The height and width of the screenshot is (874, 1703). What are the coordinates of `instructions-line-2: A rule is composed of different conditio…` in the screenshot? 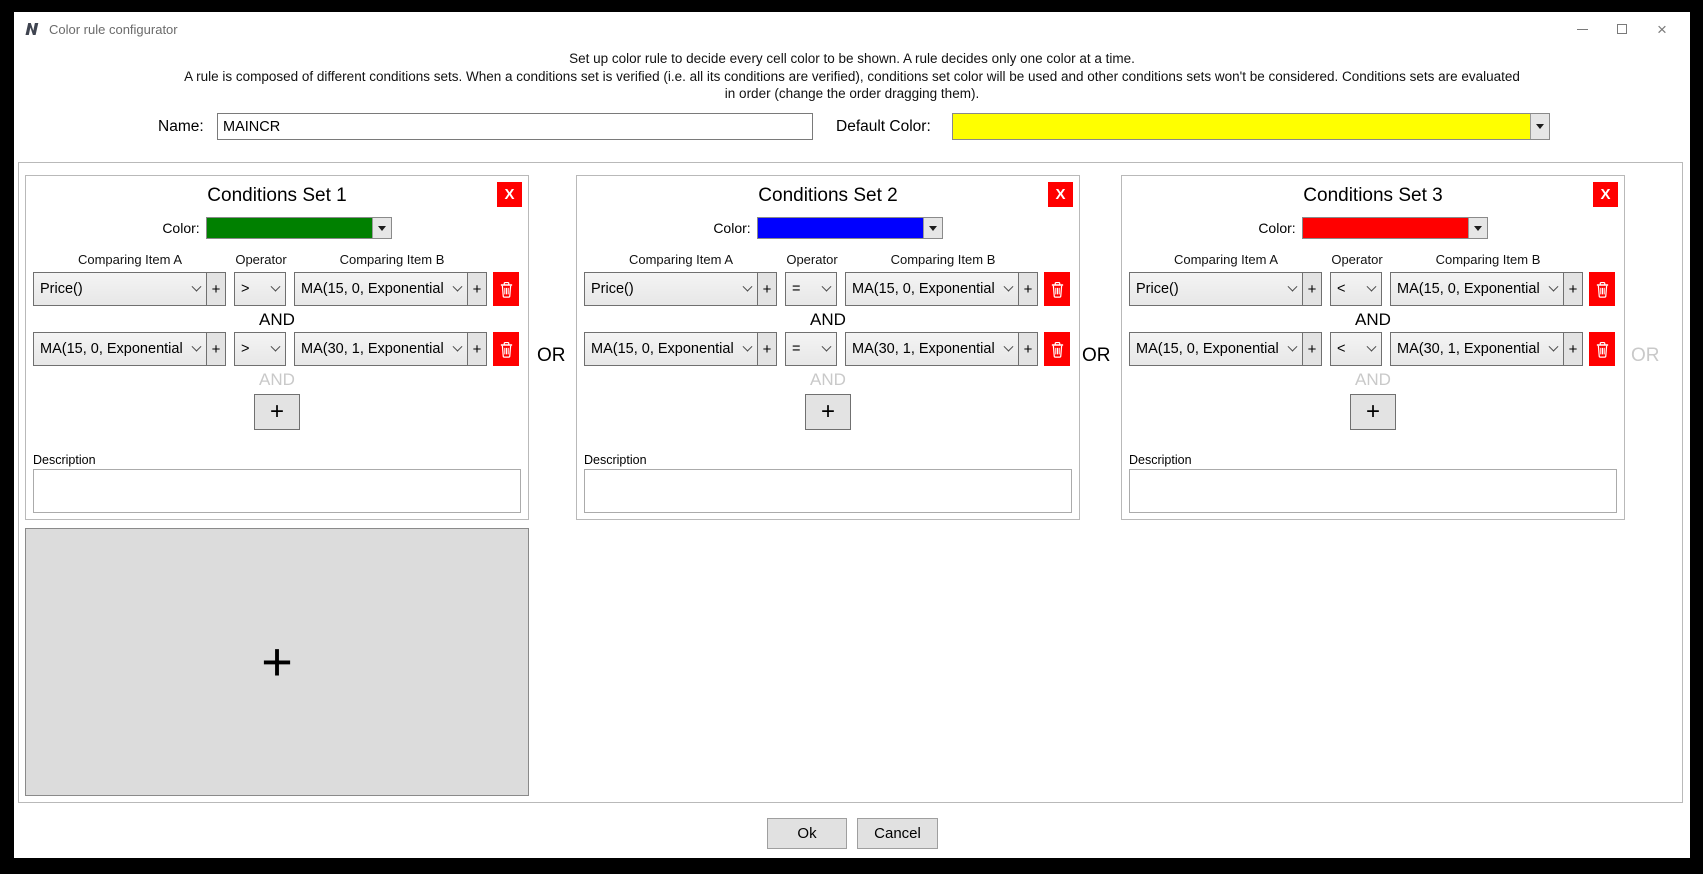 It's located at (852, 76).